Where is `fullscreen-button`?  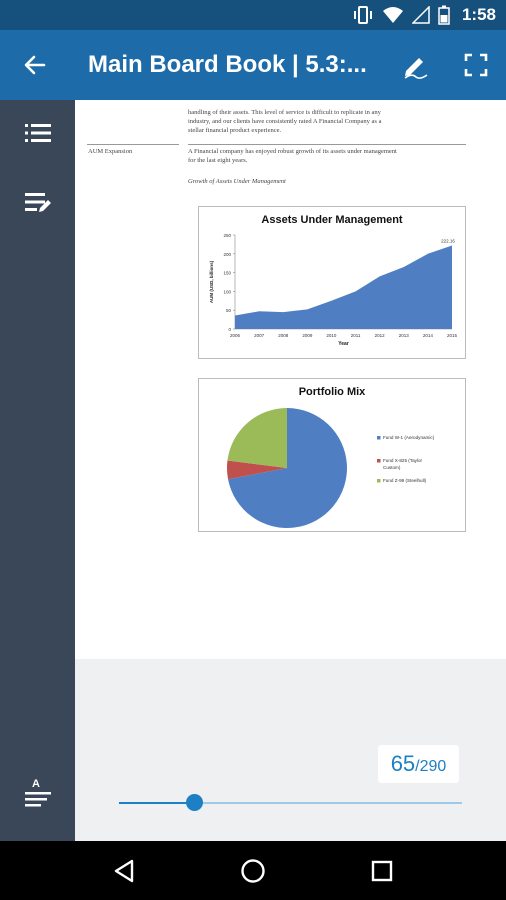
fullscreen-button is located at coordinates (476, 65).